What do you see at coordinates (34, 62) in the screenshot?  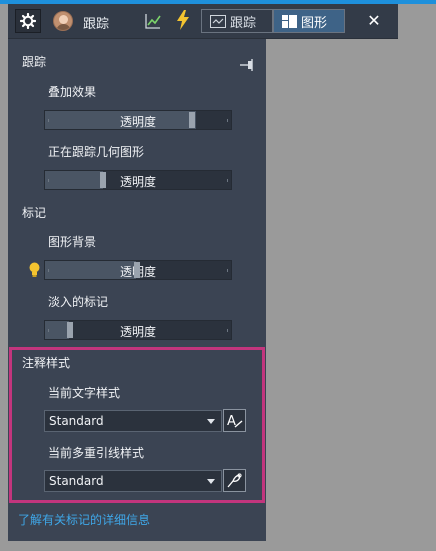 I see `section-track-title: 跟踪` at bounding box center [34, 62].